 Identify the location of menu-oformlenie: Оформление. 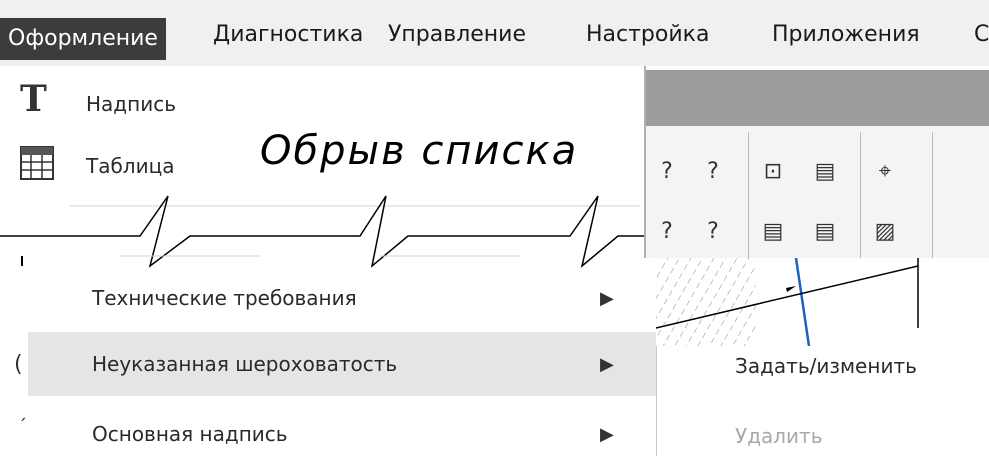
(83, 39).